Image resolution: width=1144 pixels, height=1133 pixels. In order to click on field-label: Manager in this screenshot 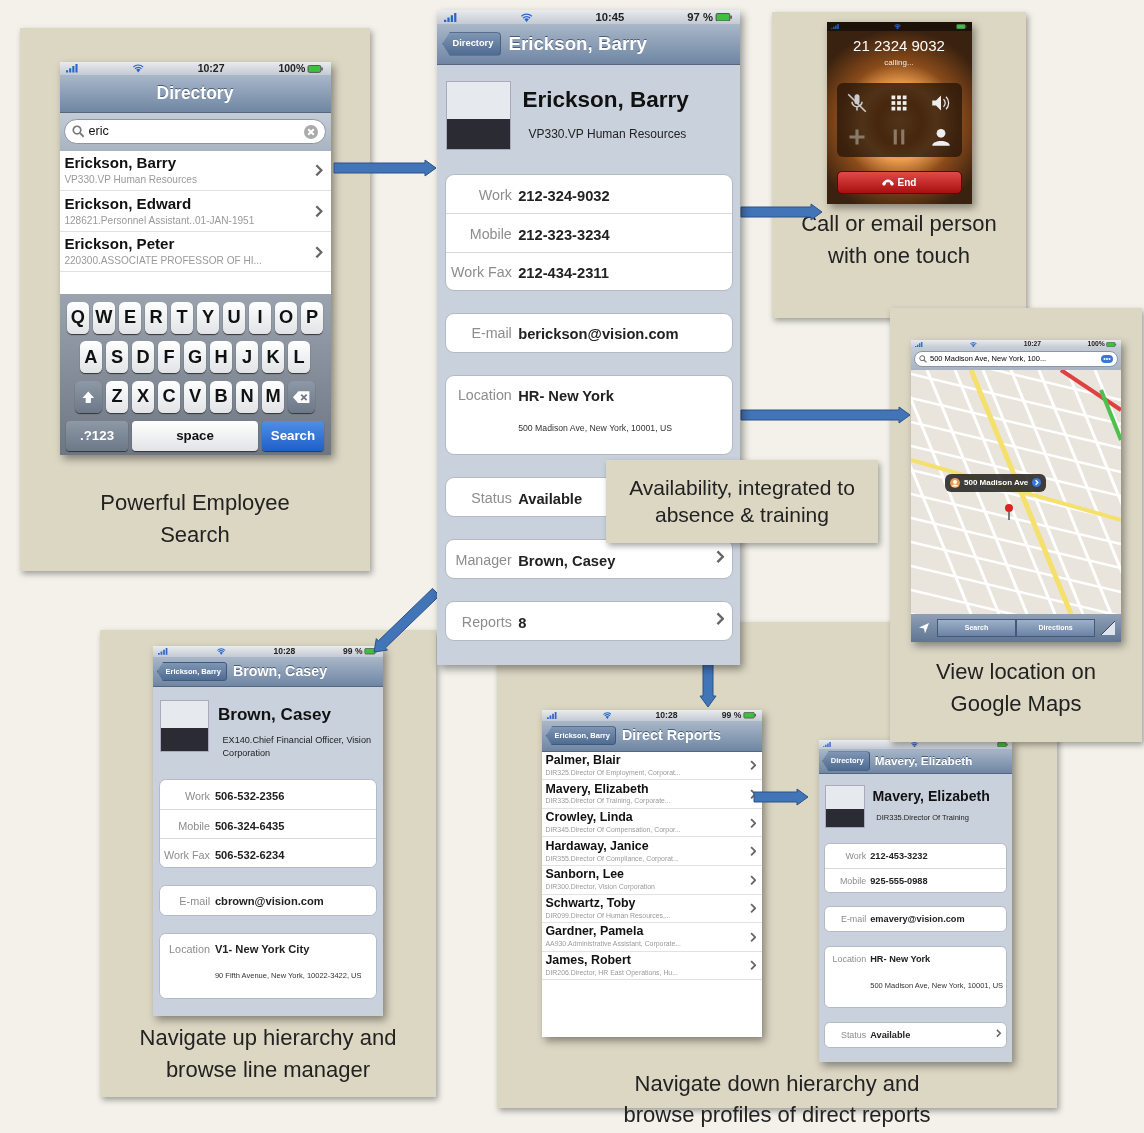, I will do `click(483, 560)`.